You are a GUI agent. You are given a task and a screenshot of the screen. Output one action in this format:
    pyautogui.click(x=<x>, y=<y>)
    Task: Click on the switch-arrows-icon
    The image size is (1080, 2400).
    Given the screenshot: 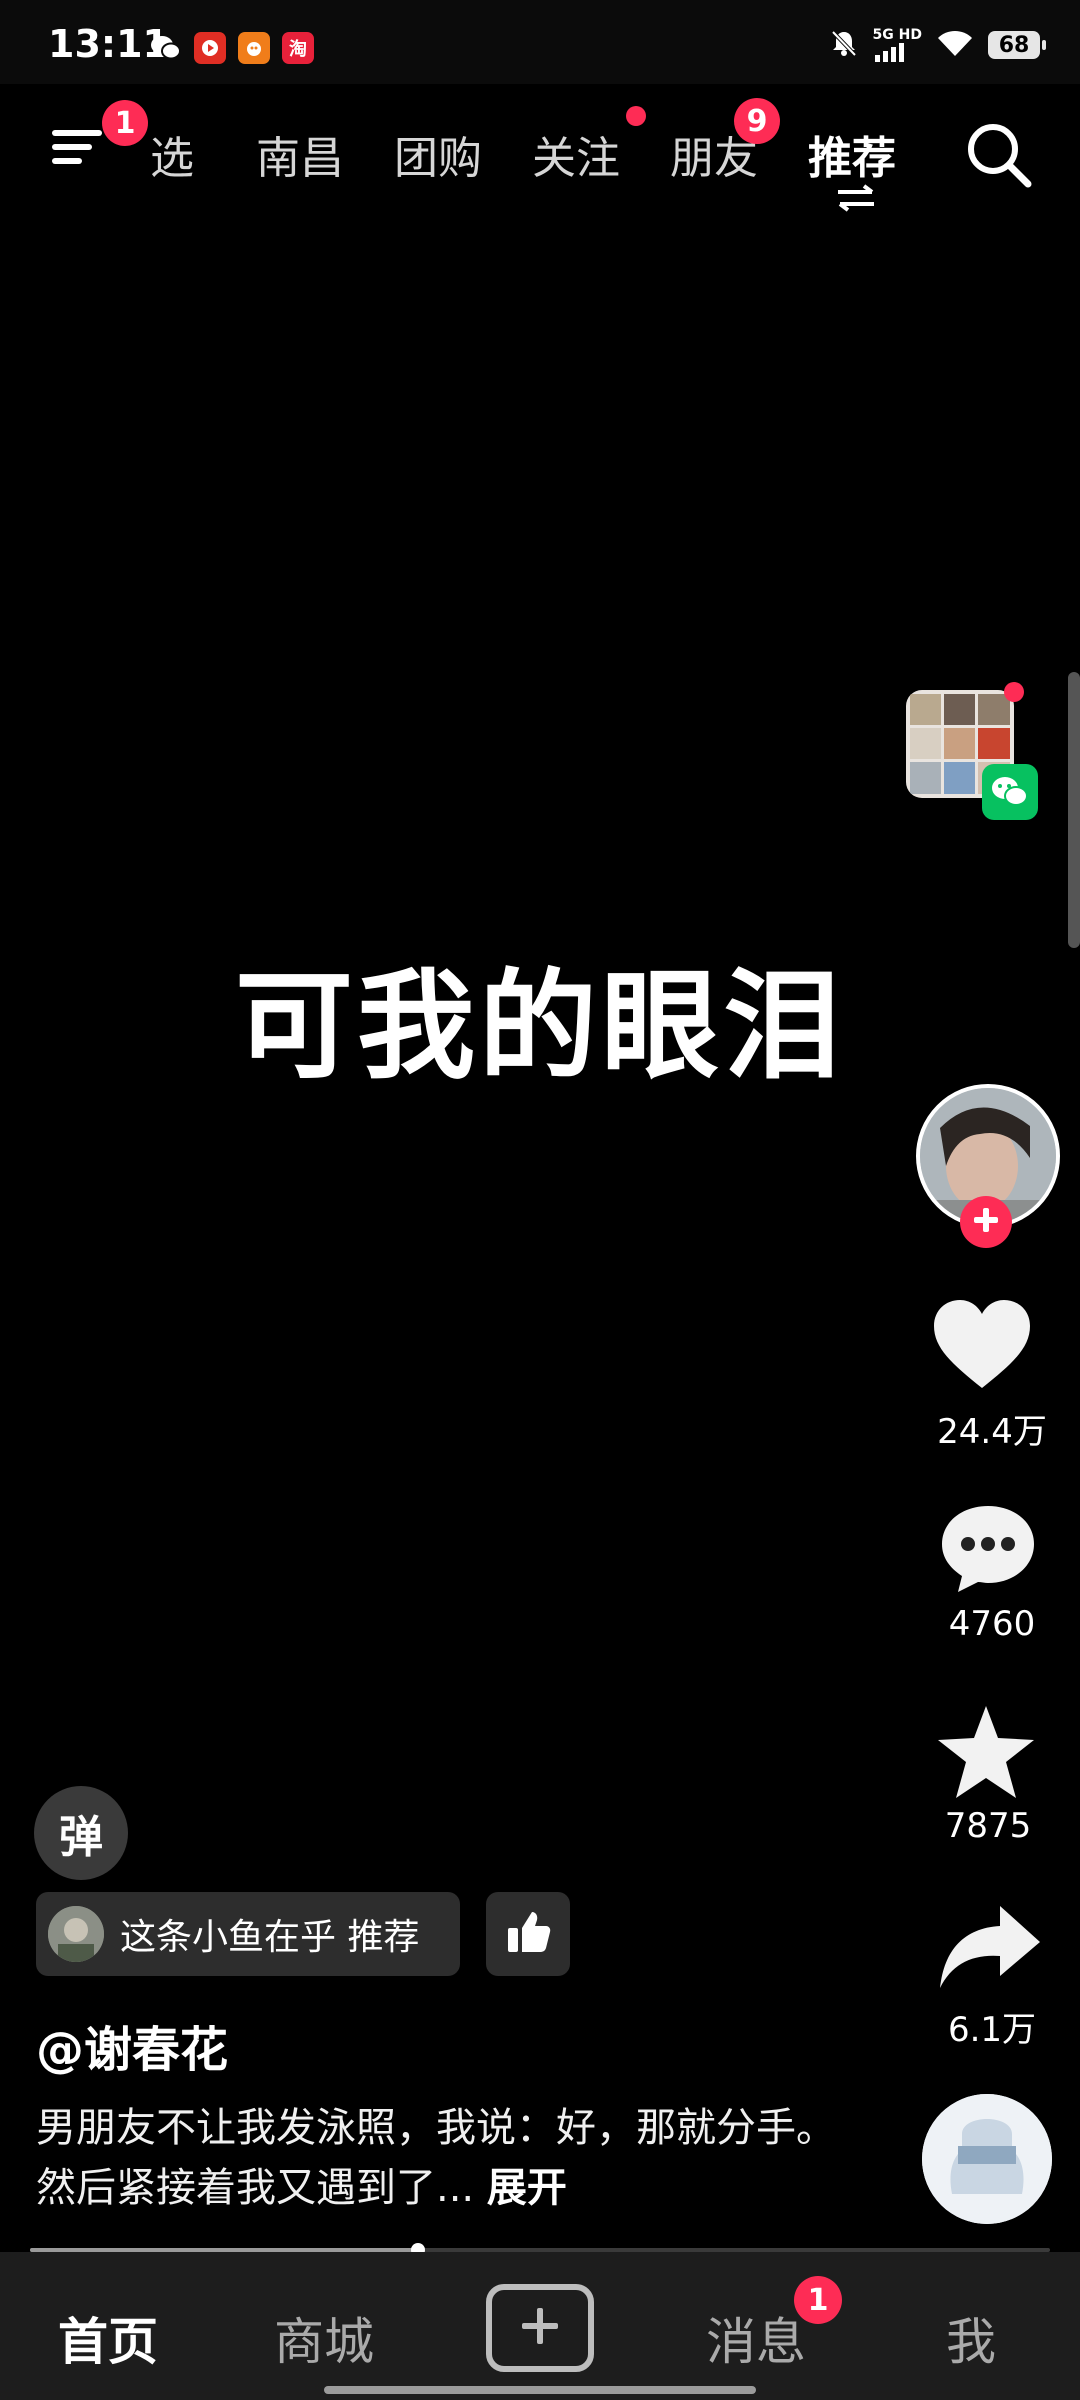 What is the action you would take?
    pyautogui.click(x=856, y=200)
    